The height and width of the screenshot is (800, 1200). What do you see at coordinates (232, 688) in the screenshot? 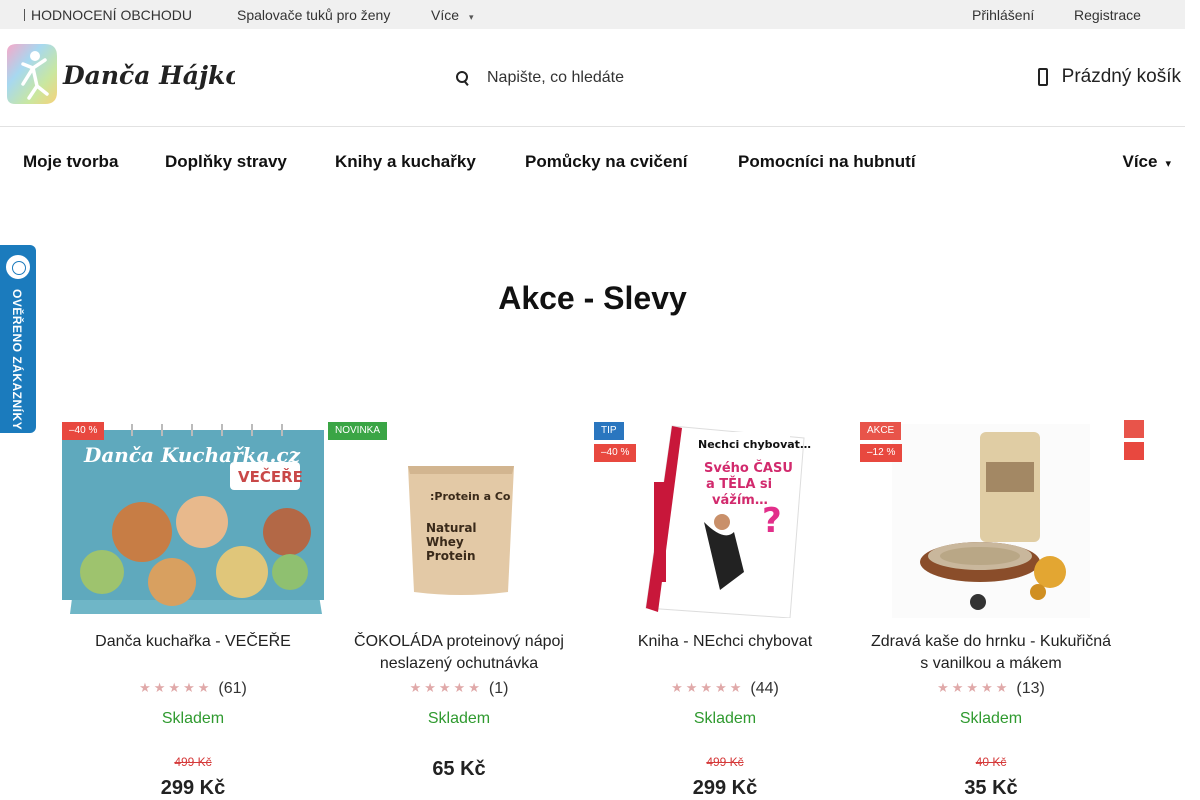
I see `rating-count: (61)` at bounding box center [232, 688].